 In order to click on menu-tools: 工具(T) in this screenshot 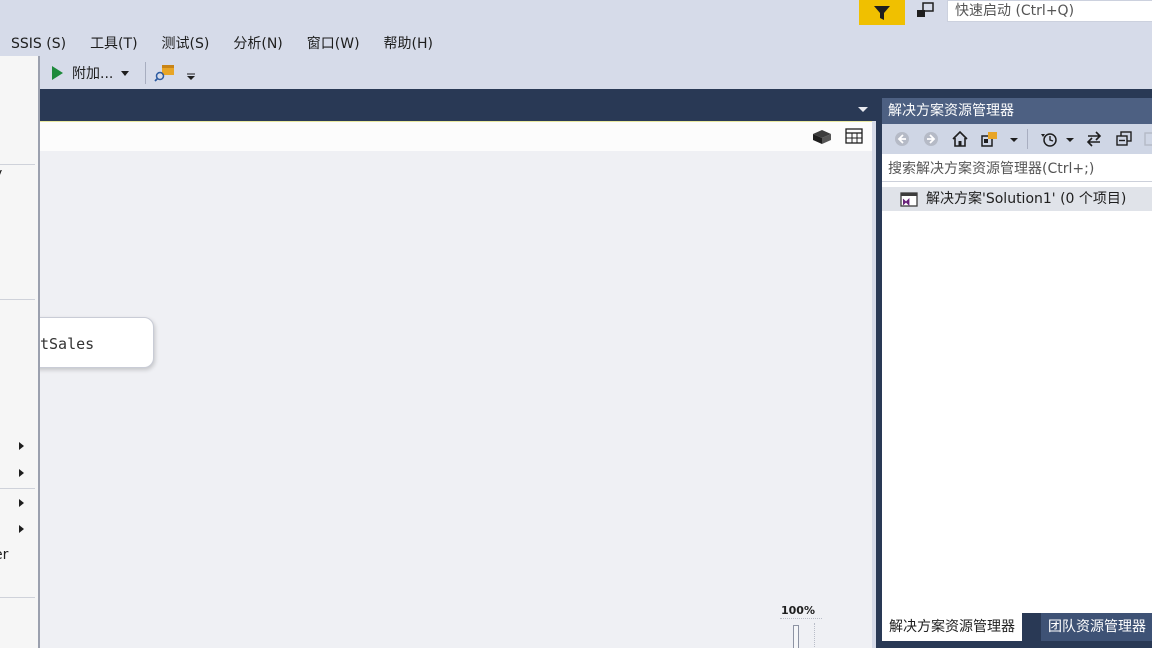, I will do `click(114, 44)`.